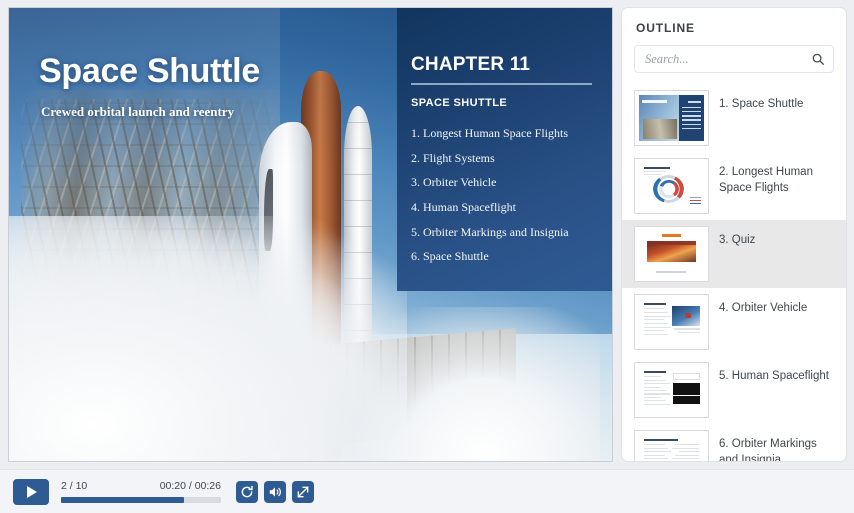 This screenshot has width=854, height=513. I want to click on outline-item-6: 6. Orbiter Markings and Insignia, so click(734, 442).